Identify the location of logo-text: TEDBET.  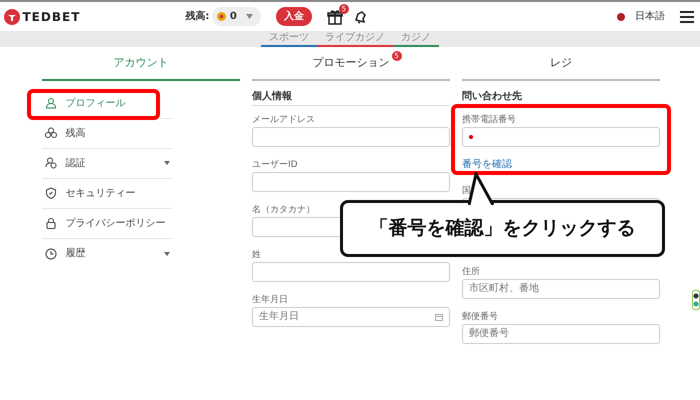
(51, 17).